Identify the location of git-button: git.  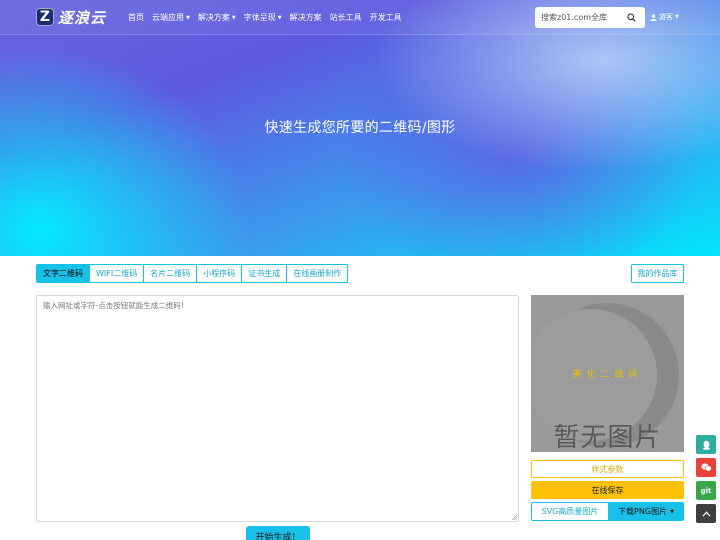
(706, 490).